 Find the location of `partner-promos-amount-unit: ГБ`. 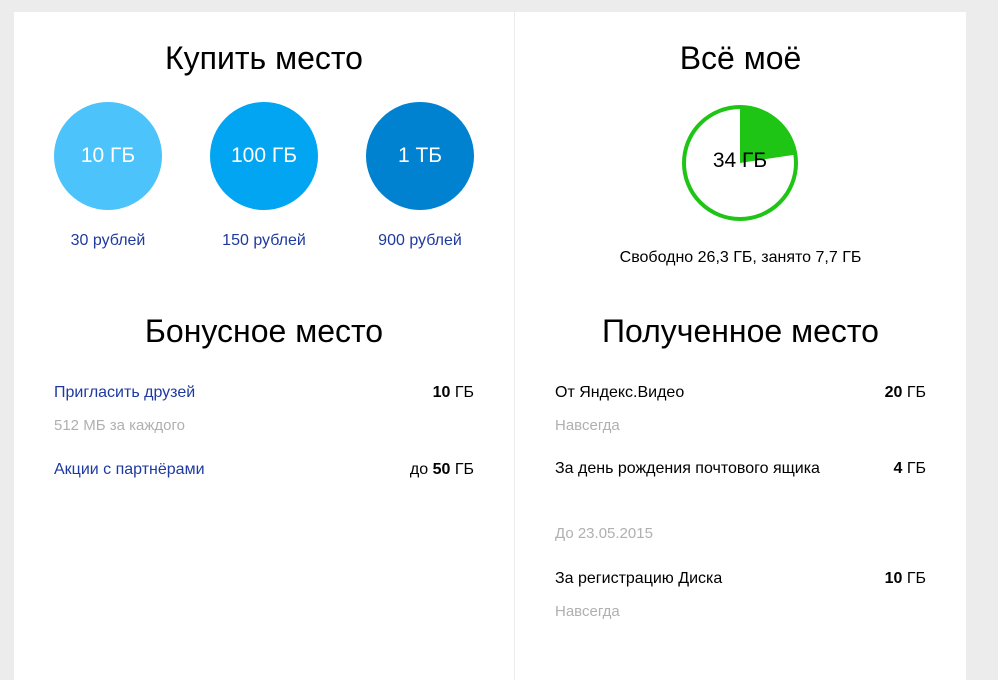

partner-promos-amount-unit: ГБ is located at coordinates (464, 469).